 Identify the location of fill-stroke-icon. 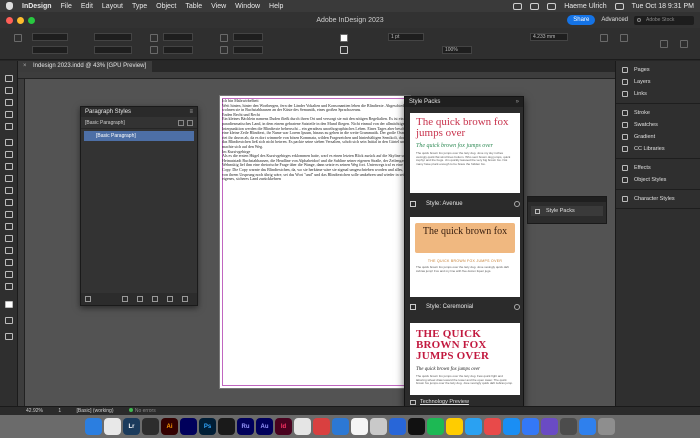
(9, 304).